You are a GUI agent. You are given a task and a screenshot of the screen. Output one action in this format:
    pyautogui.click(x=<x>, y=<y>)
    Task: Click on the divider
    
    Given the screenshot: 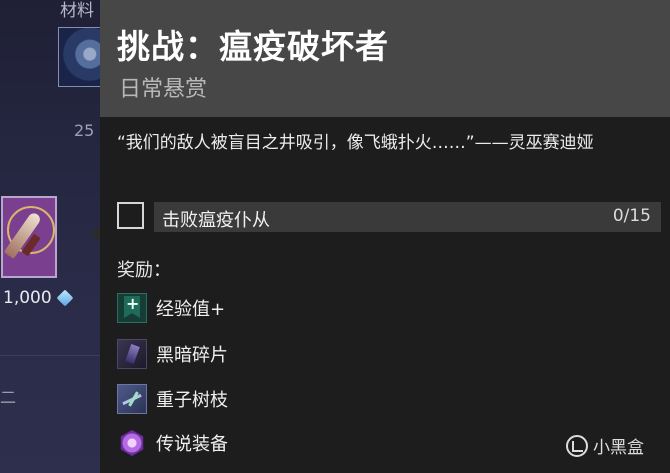 What is the action you would take?
    pyautogui.click(x=50, y=355)
    